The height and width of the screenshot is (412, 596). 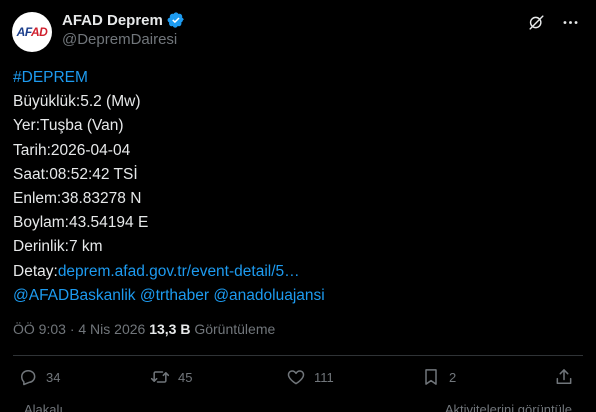 I want to click on avatar: AFAD, so click(x=32, y=32).